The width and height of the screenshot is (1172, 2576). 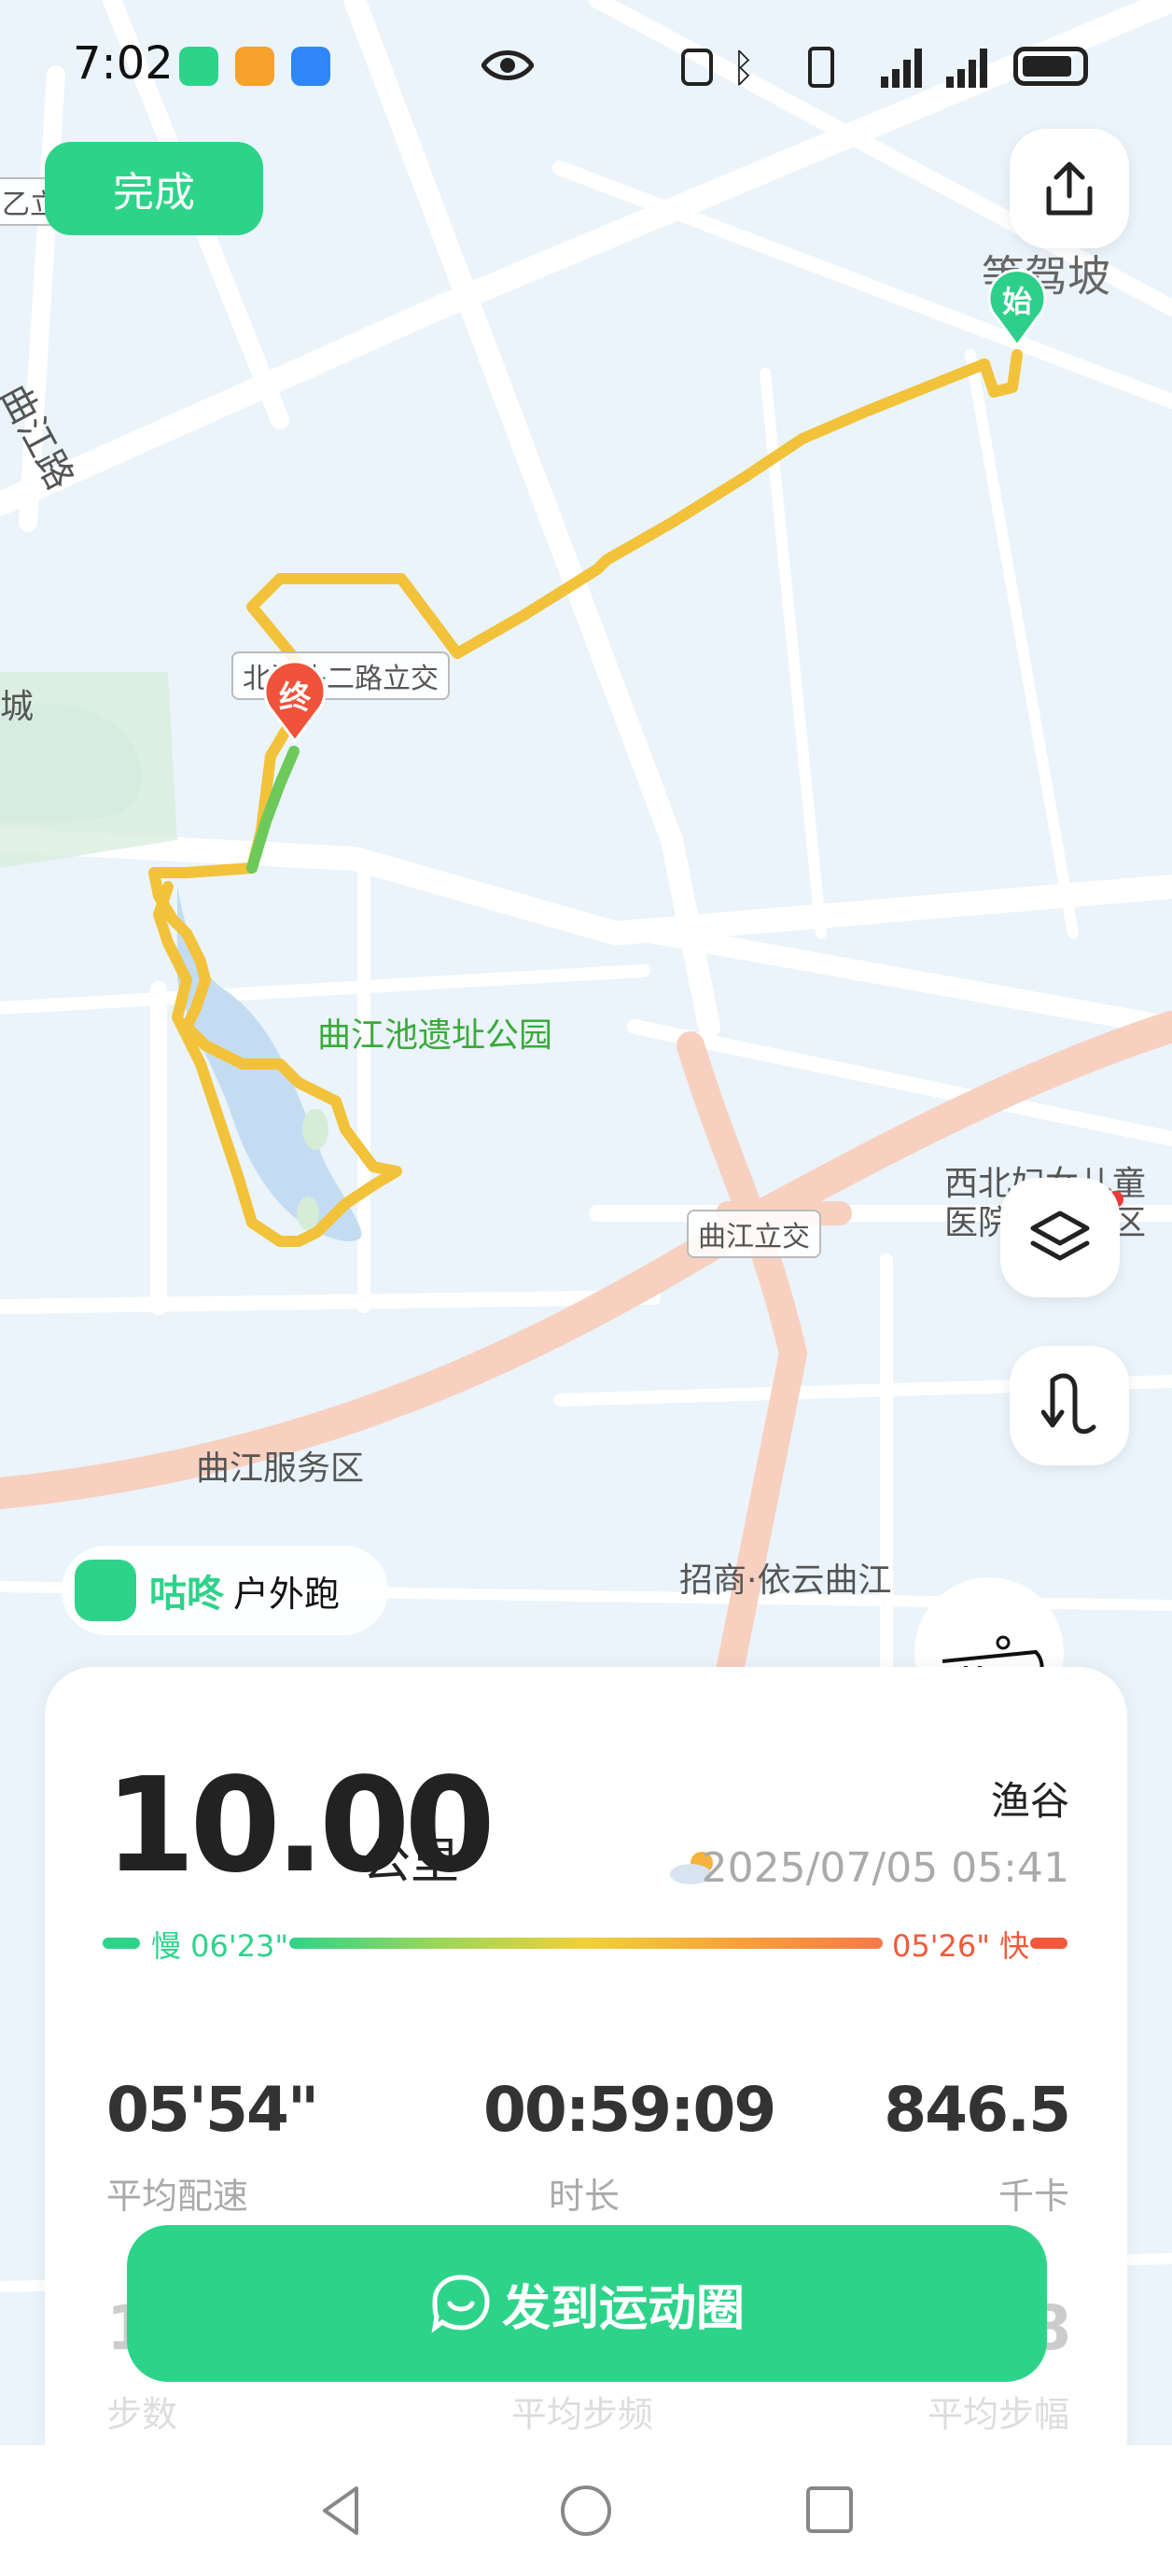 I want to click on nfc-icon, so click(x=697, y=67).